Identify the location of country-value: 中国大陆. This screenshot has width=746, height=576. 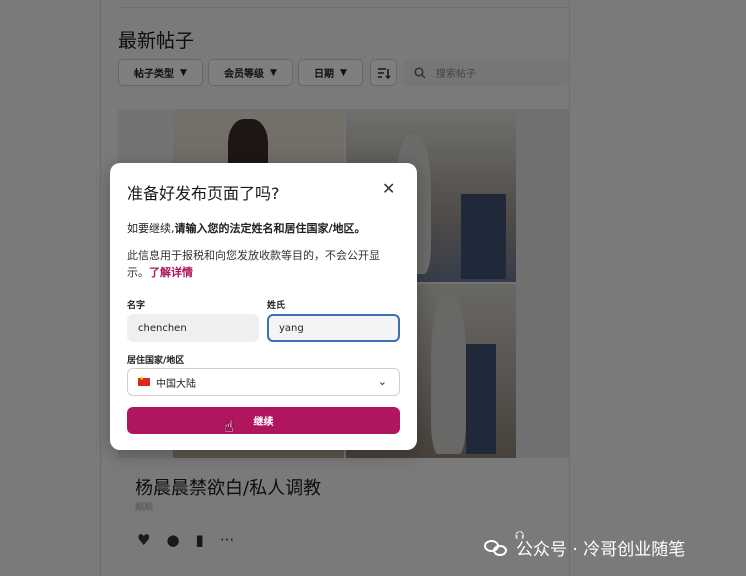
(176, 384).